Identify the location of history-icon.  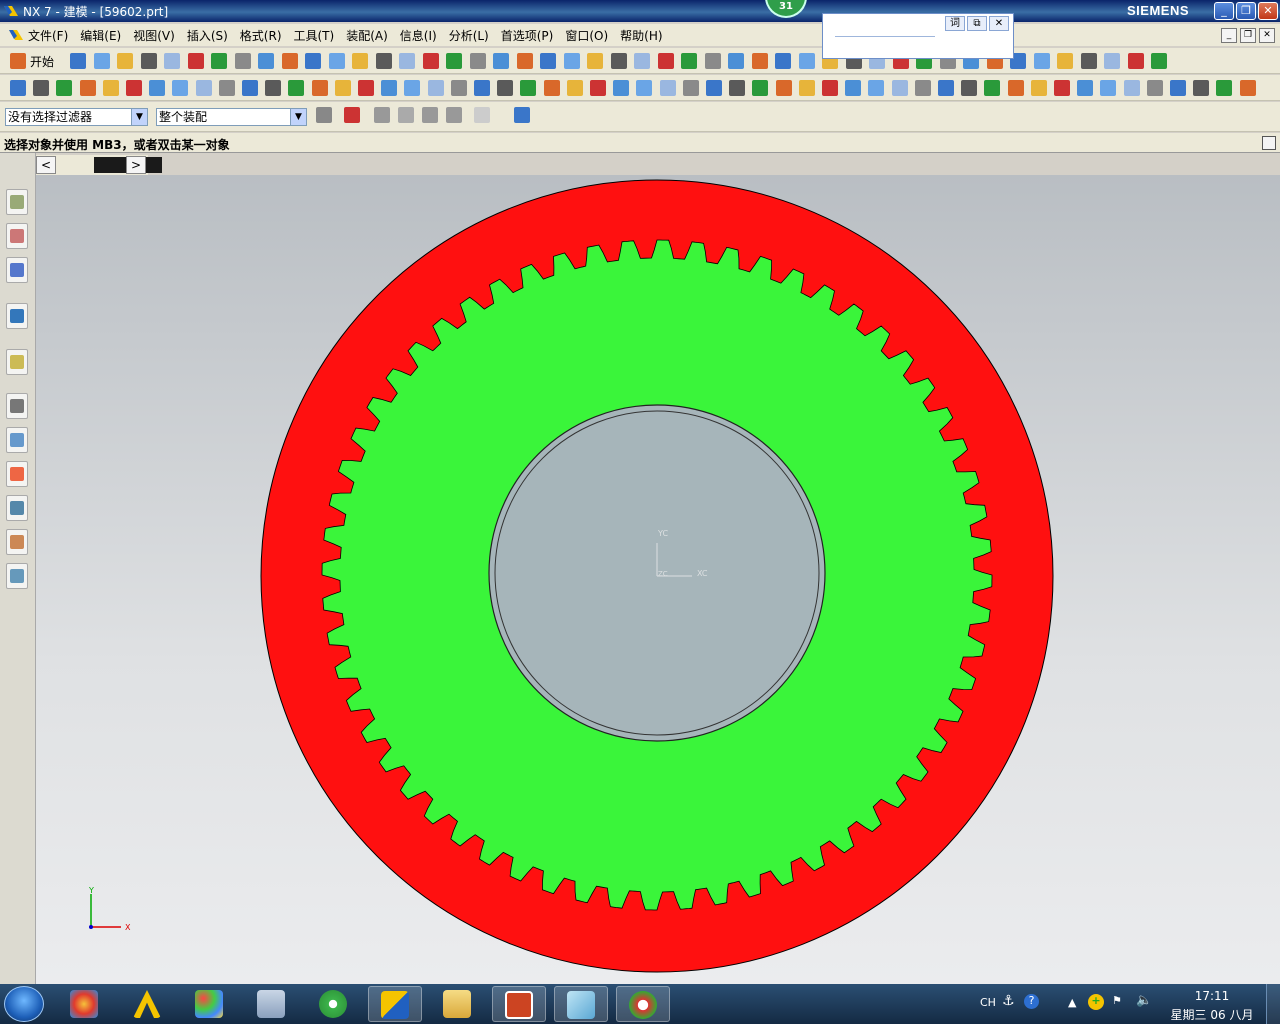
(17, 406).